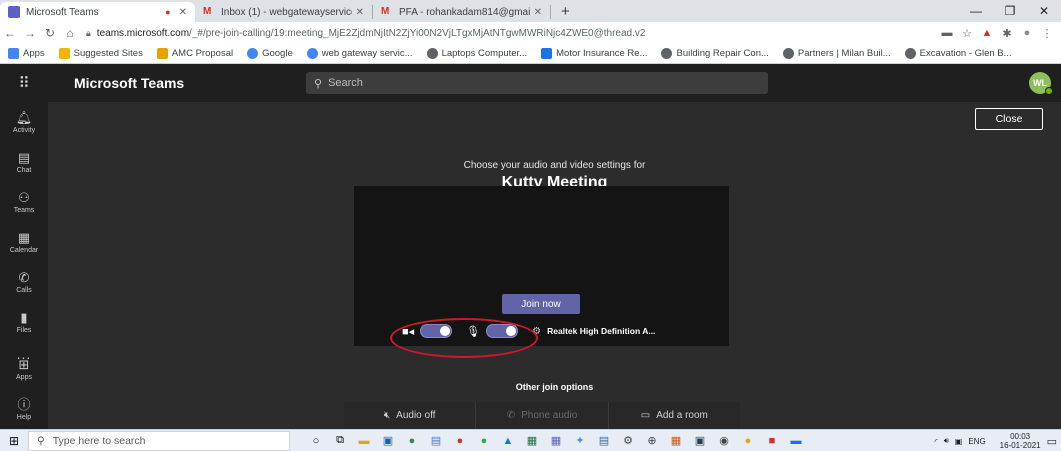 The image size is (1061, 451). Describe the element at coordinates (70, 33) in the screenshot. I see `home-icon: ⌂` at that location.